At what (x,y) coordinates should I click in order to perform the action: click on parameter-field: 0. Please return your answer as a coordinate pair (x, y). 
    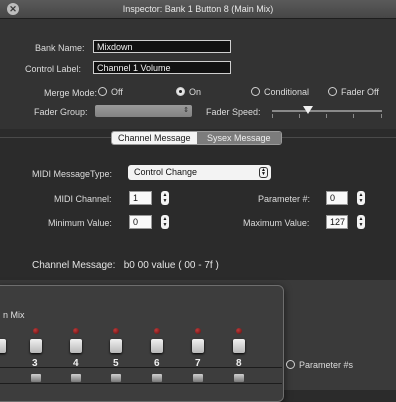
    Looking at the image, I should click on (337, 198).